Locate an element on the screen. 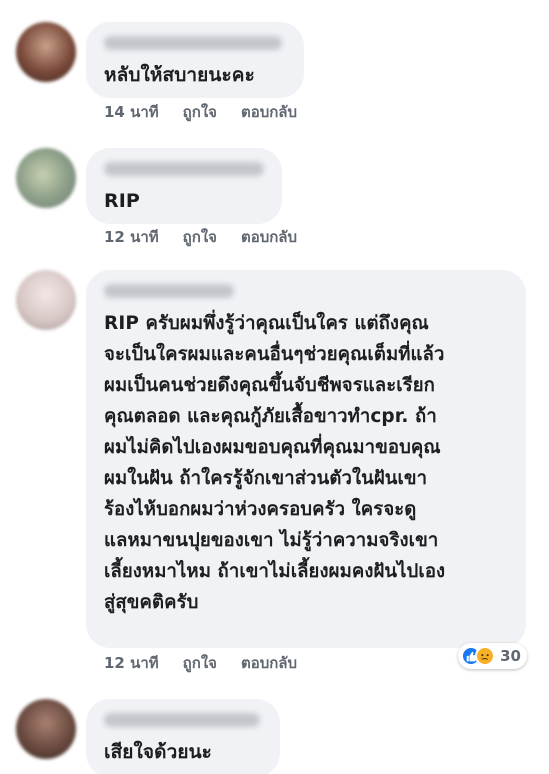  reaction-count: 30 is located at coordinates (510, 656).